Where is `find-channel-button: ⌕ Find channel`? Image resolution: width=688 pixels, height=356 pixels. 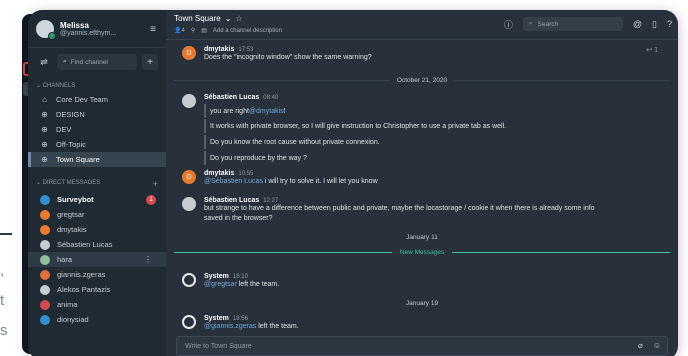
find-channel-button: ⌕ Find channel is located at coordinates (97, 62).